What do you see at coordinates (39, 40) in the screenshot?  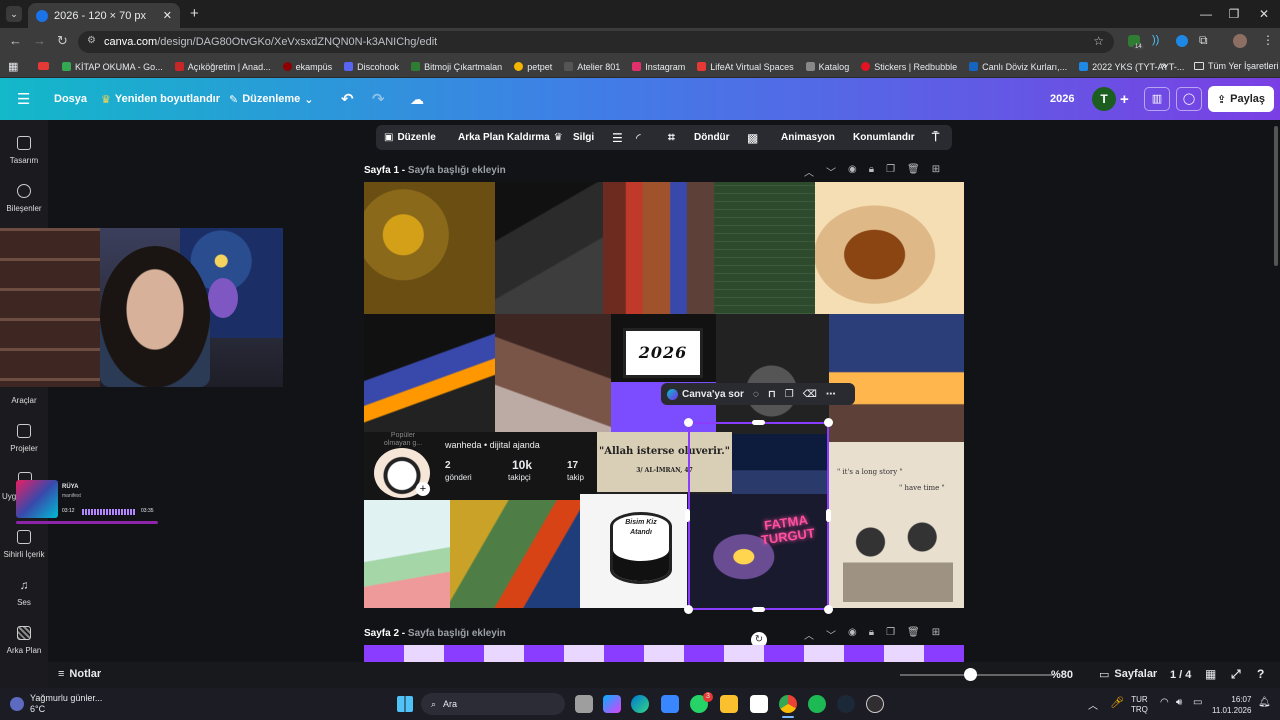 I see `forward-icon: →` at bounding box center [39, 40].